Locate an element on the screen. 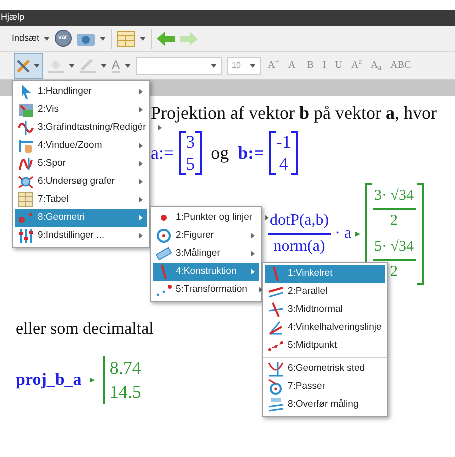  pen-icon is located at coordinates (88, 65).